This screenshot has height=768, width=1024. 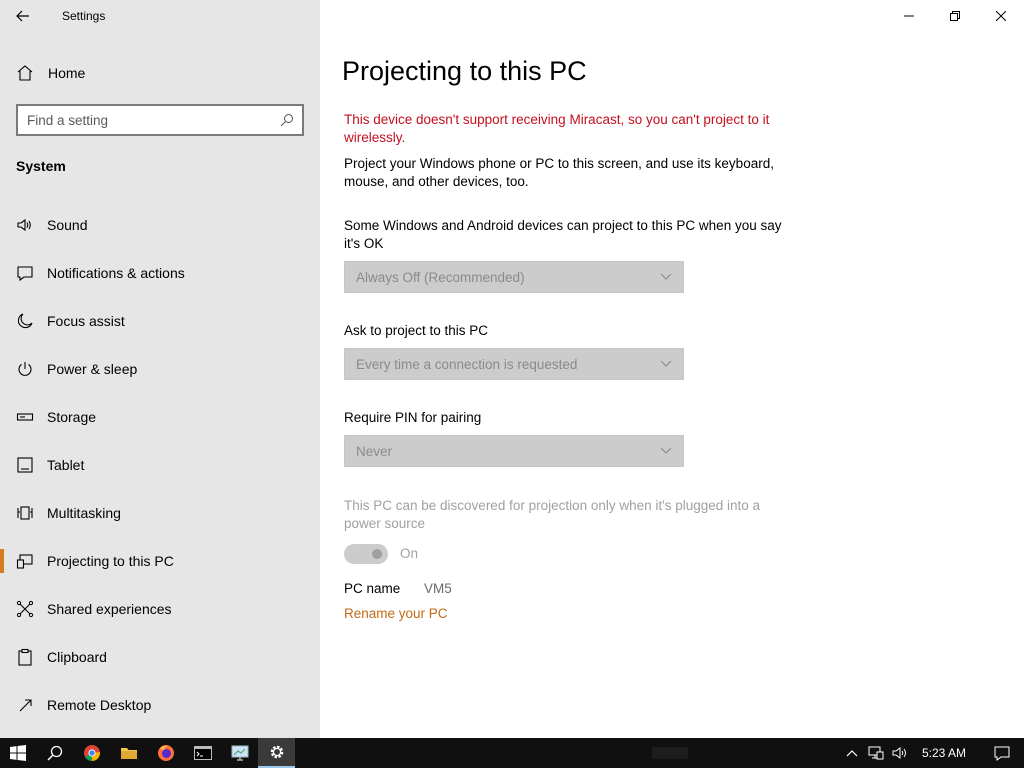 I want to click on taskbar-file-explorer, so click(x=128, y=753).